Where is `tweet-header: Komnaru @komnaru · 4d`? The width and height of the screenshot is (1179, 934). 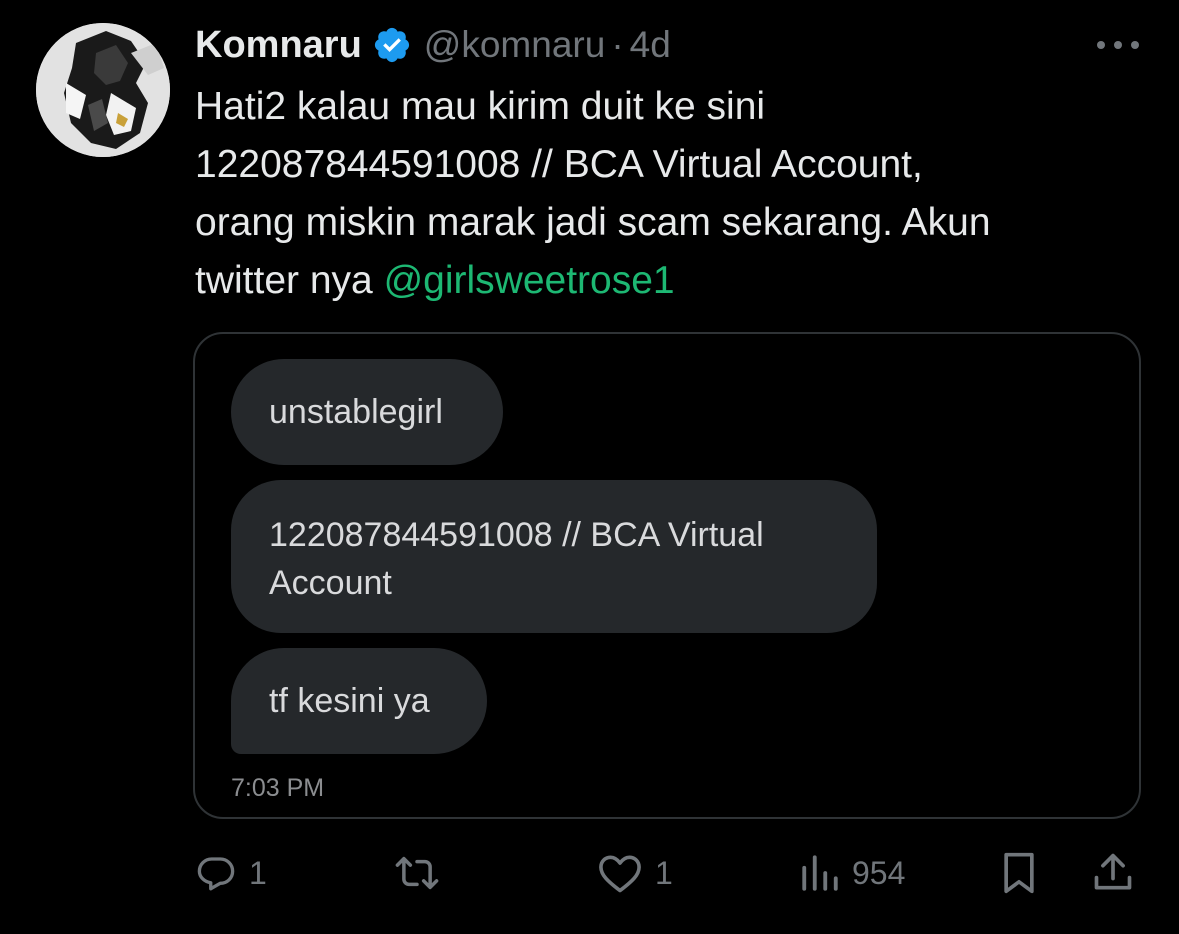
tweet-header: Komnaru @komnaru · 4d is located at coordinates (433, 45).